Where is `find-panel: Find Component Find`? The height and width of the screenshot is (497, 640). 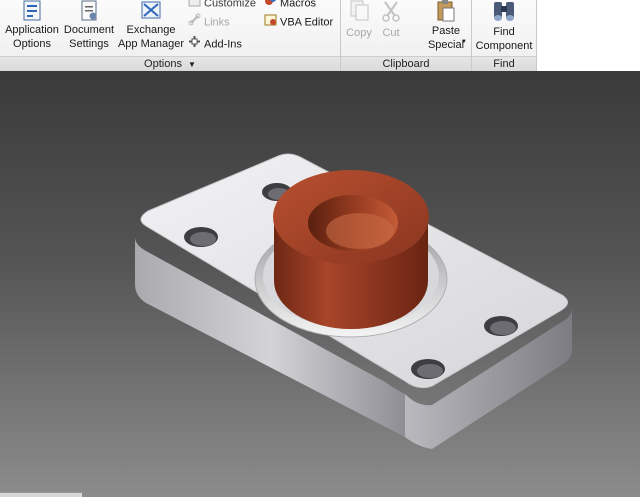
find-panel: Find Component Find is located at coordinates (504, 35).